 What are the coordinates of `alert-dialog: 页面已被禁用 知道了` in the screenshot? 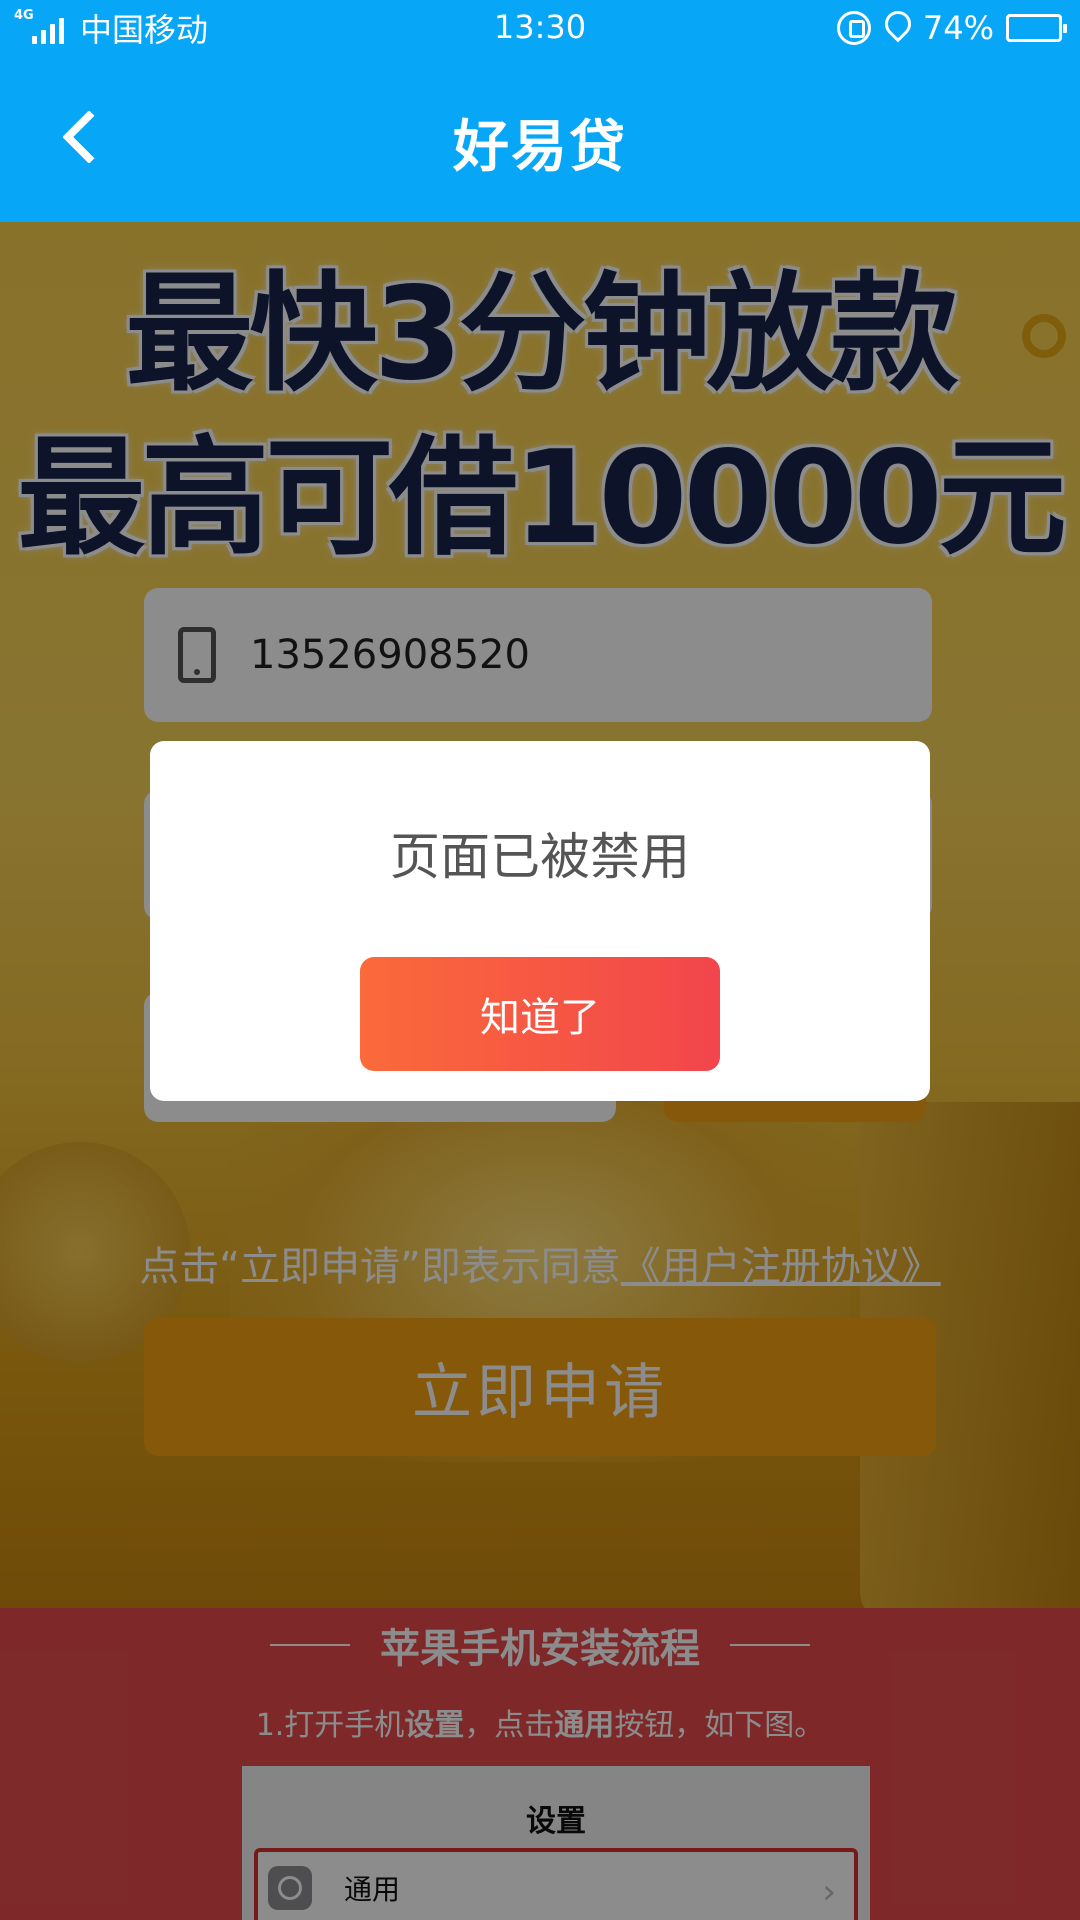 It's located at (540, 921).